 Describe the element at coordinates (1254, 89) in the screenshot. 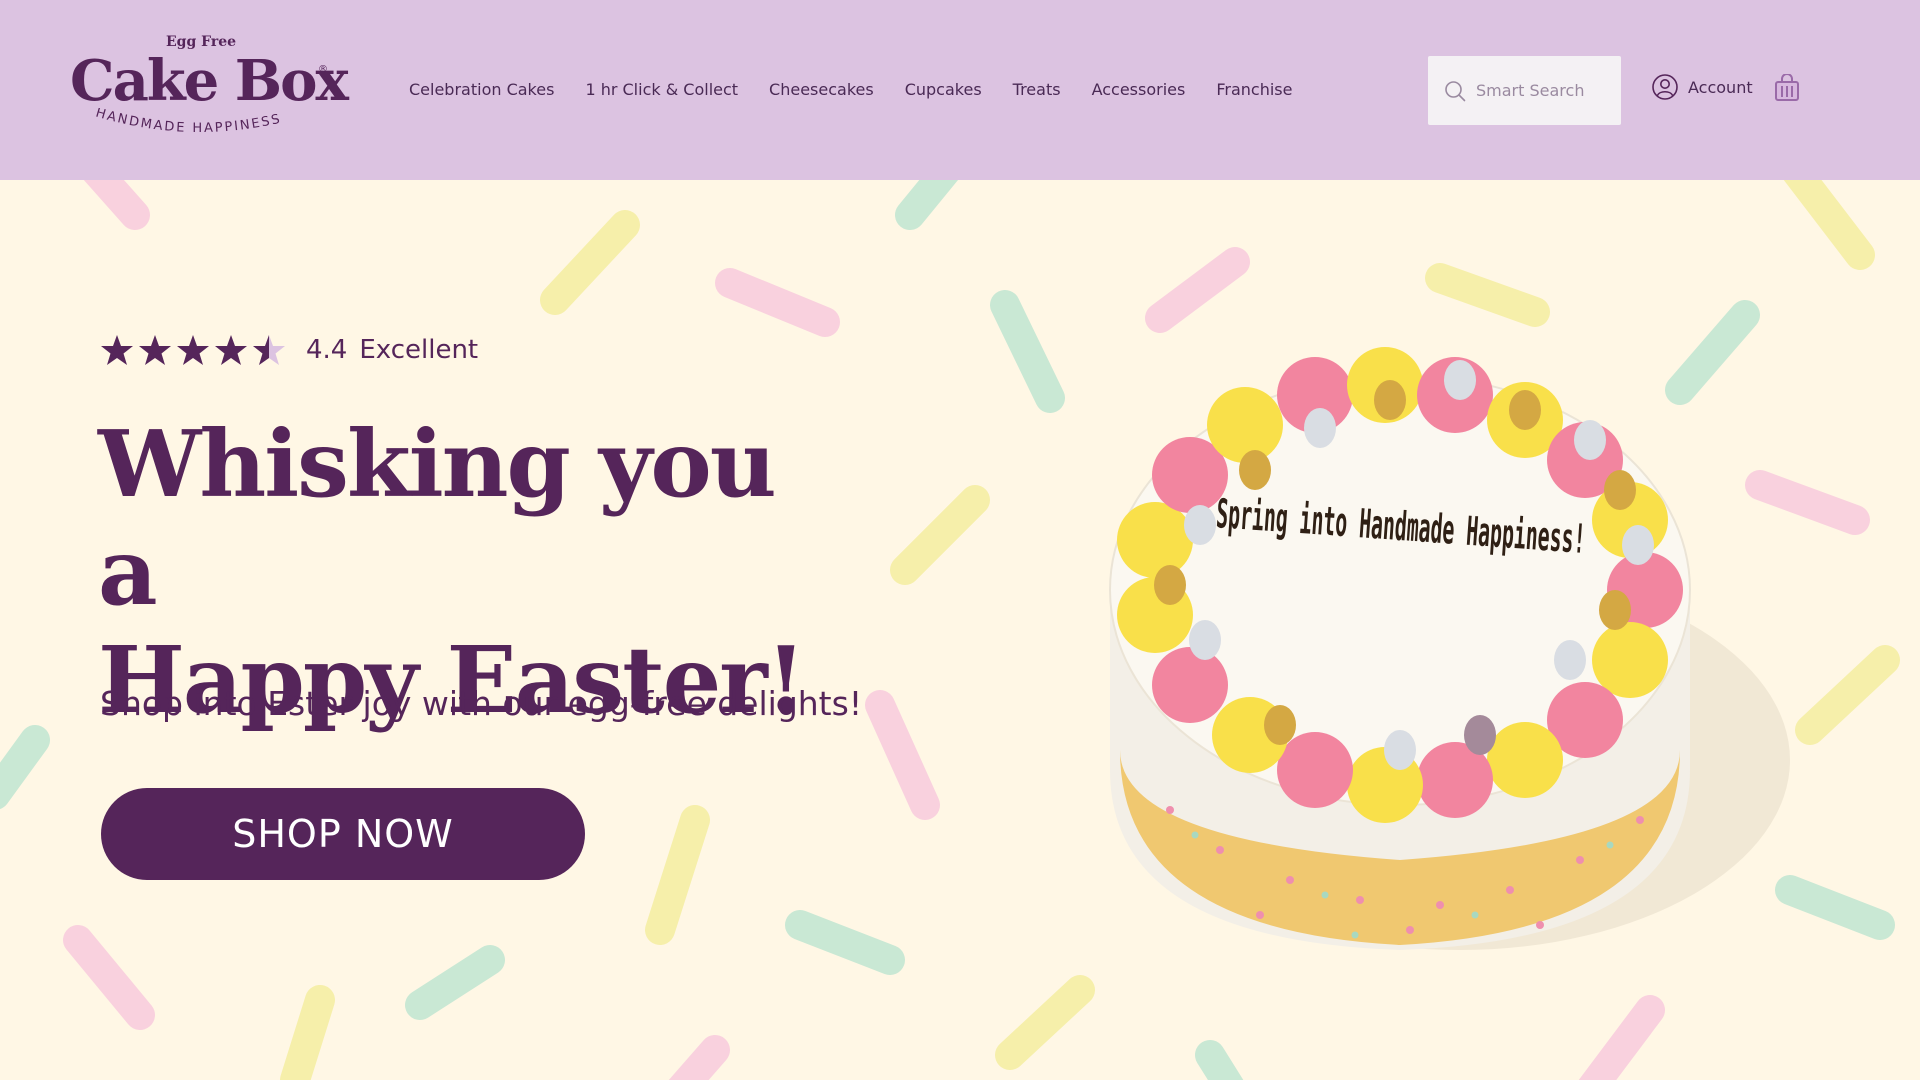

I see `nav-franchise: Franchise` at that location.